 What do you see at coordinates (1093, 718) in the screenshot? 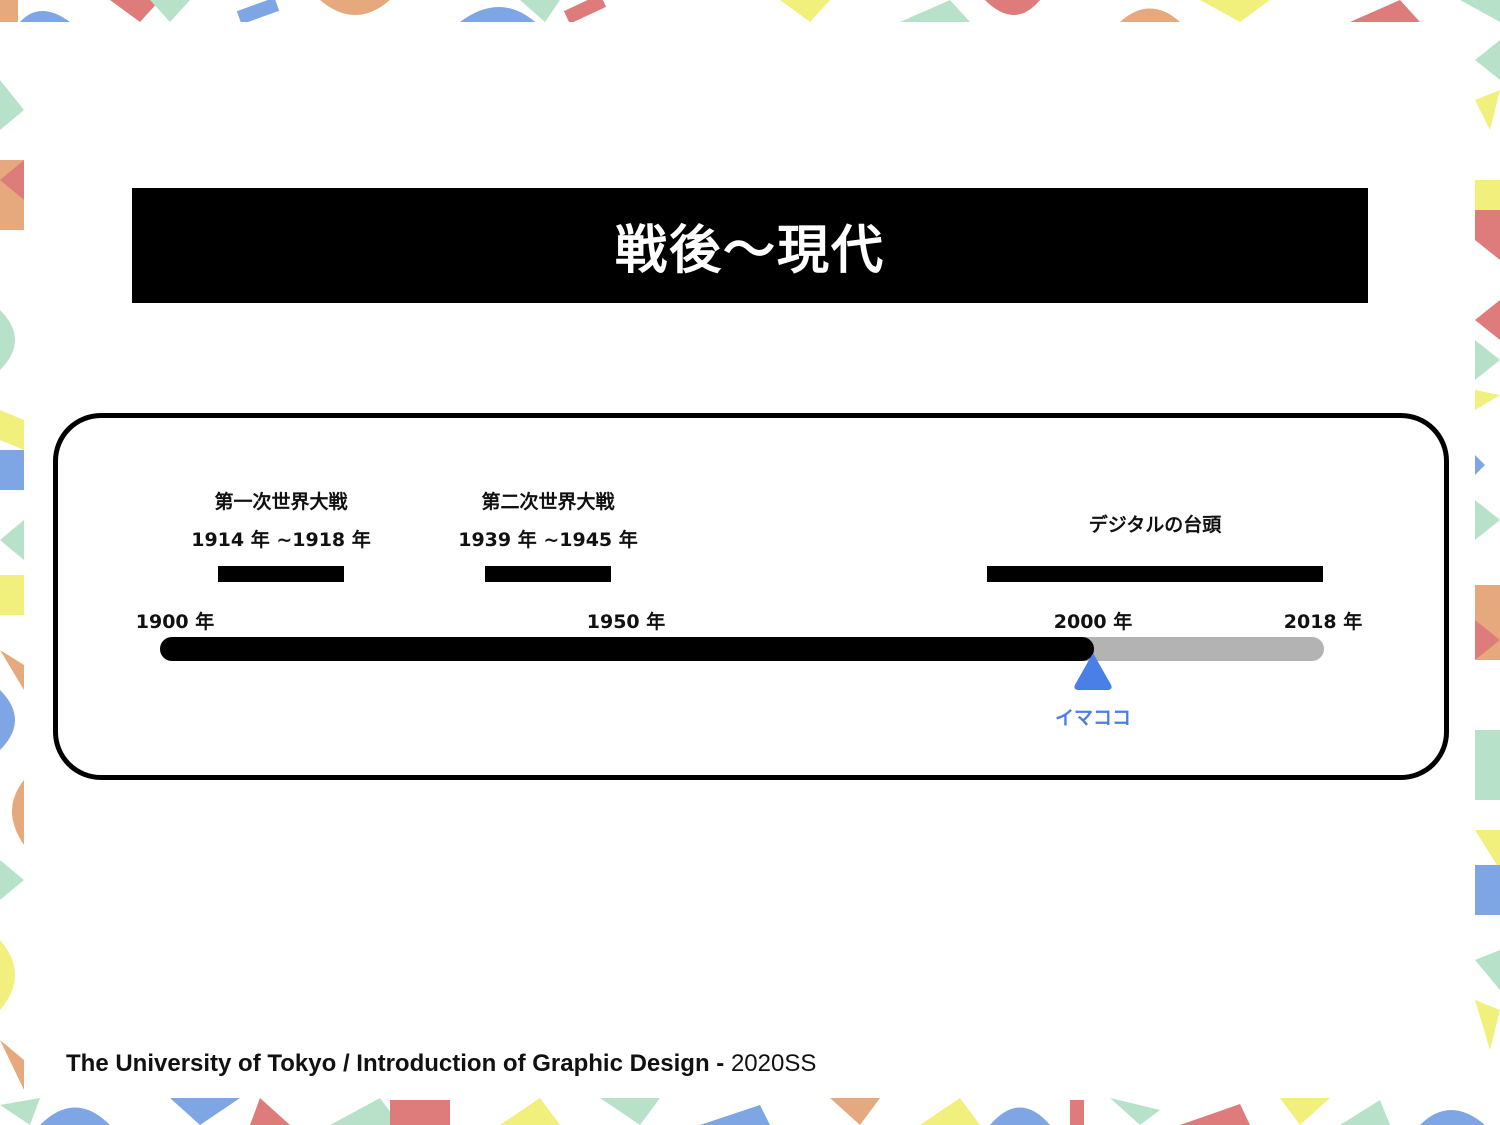
I see `current-position-label: イマココ` at bounding box center [1093, 718].